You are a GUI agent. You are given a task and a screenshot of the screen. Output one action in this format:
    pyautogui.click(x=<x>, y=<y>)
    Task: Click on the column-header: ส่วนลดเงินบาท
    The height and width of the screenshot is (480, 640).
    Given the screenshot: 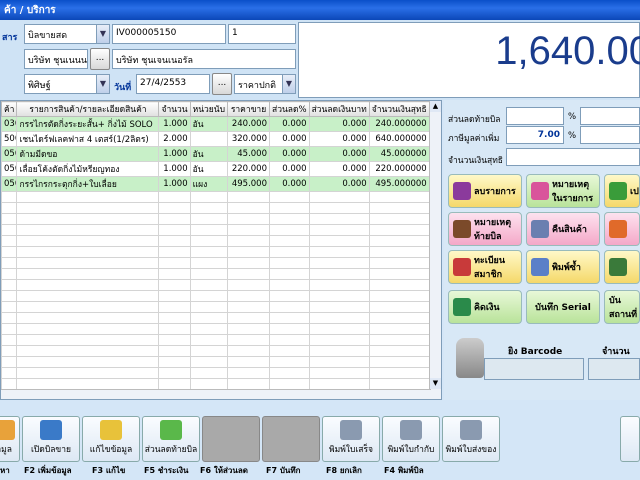 What is the action you would take?
    pyautogui.click(x=339, y=109)
    